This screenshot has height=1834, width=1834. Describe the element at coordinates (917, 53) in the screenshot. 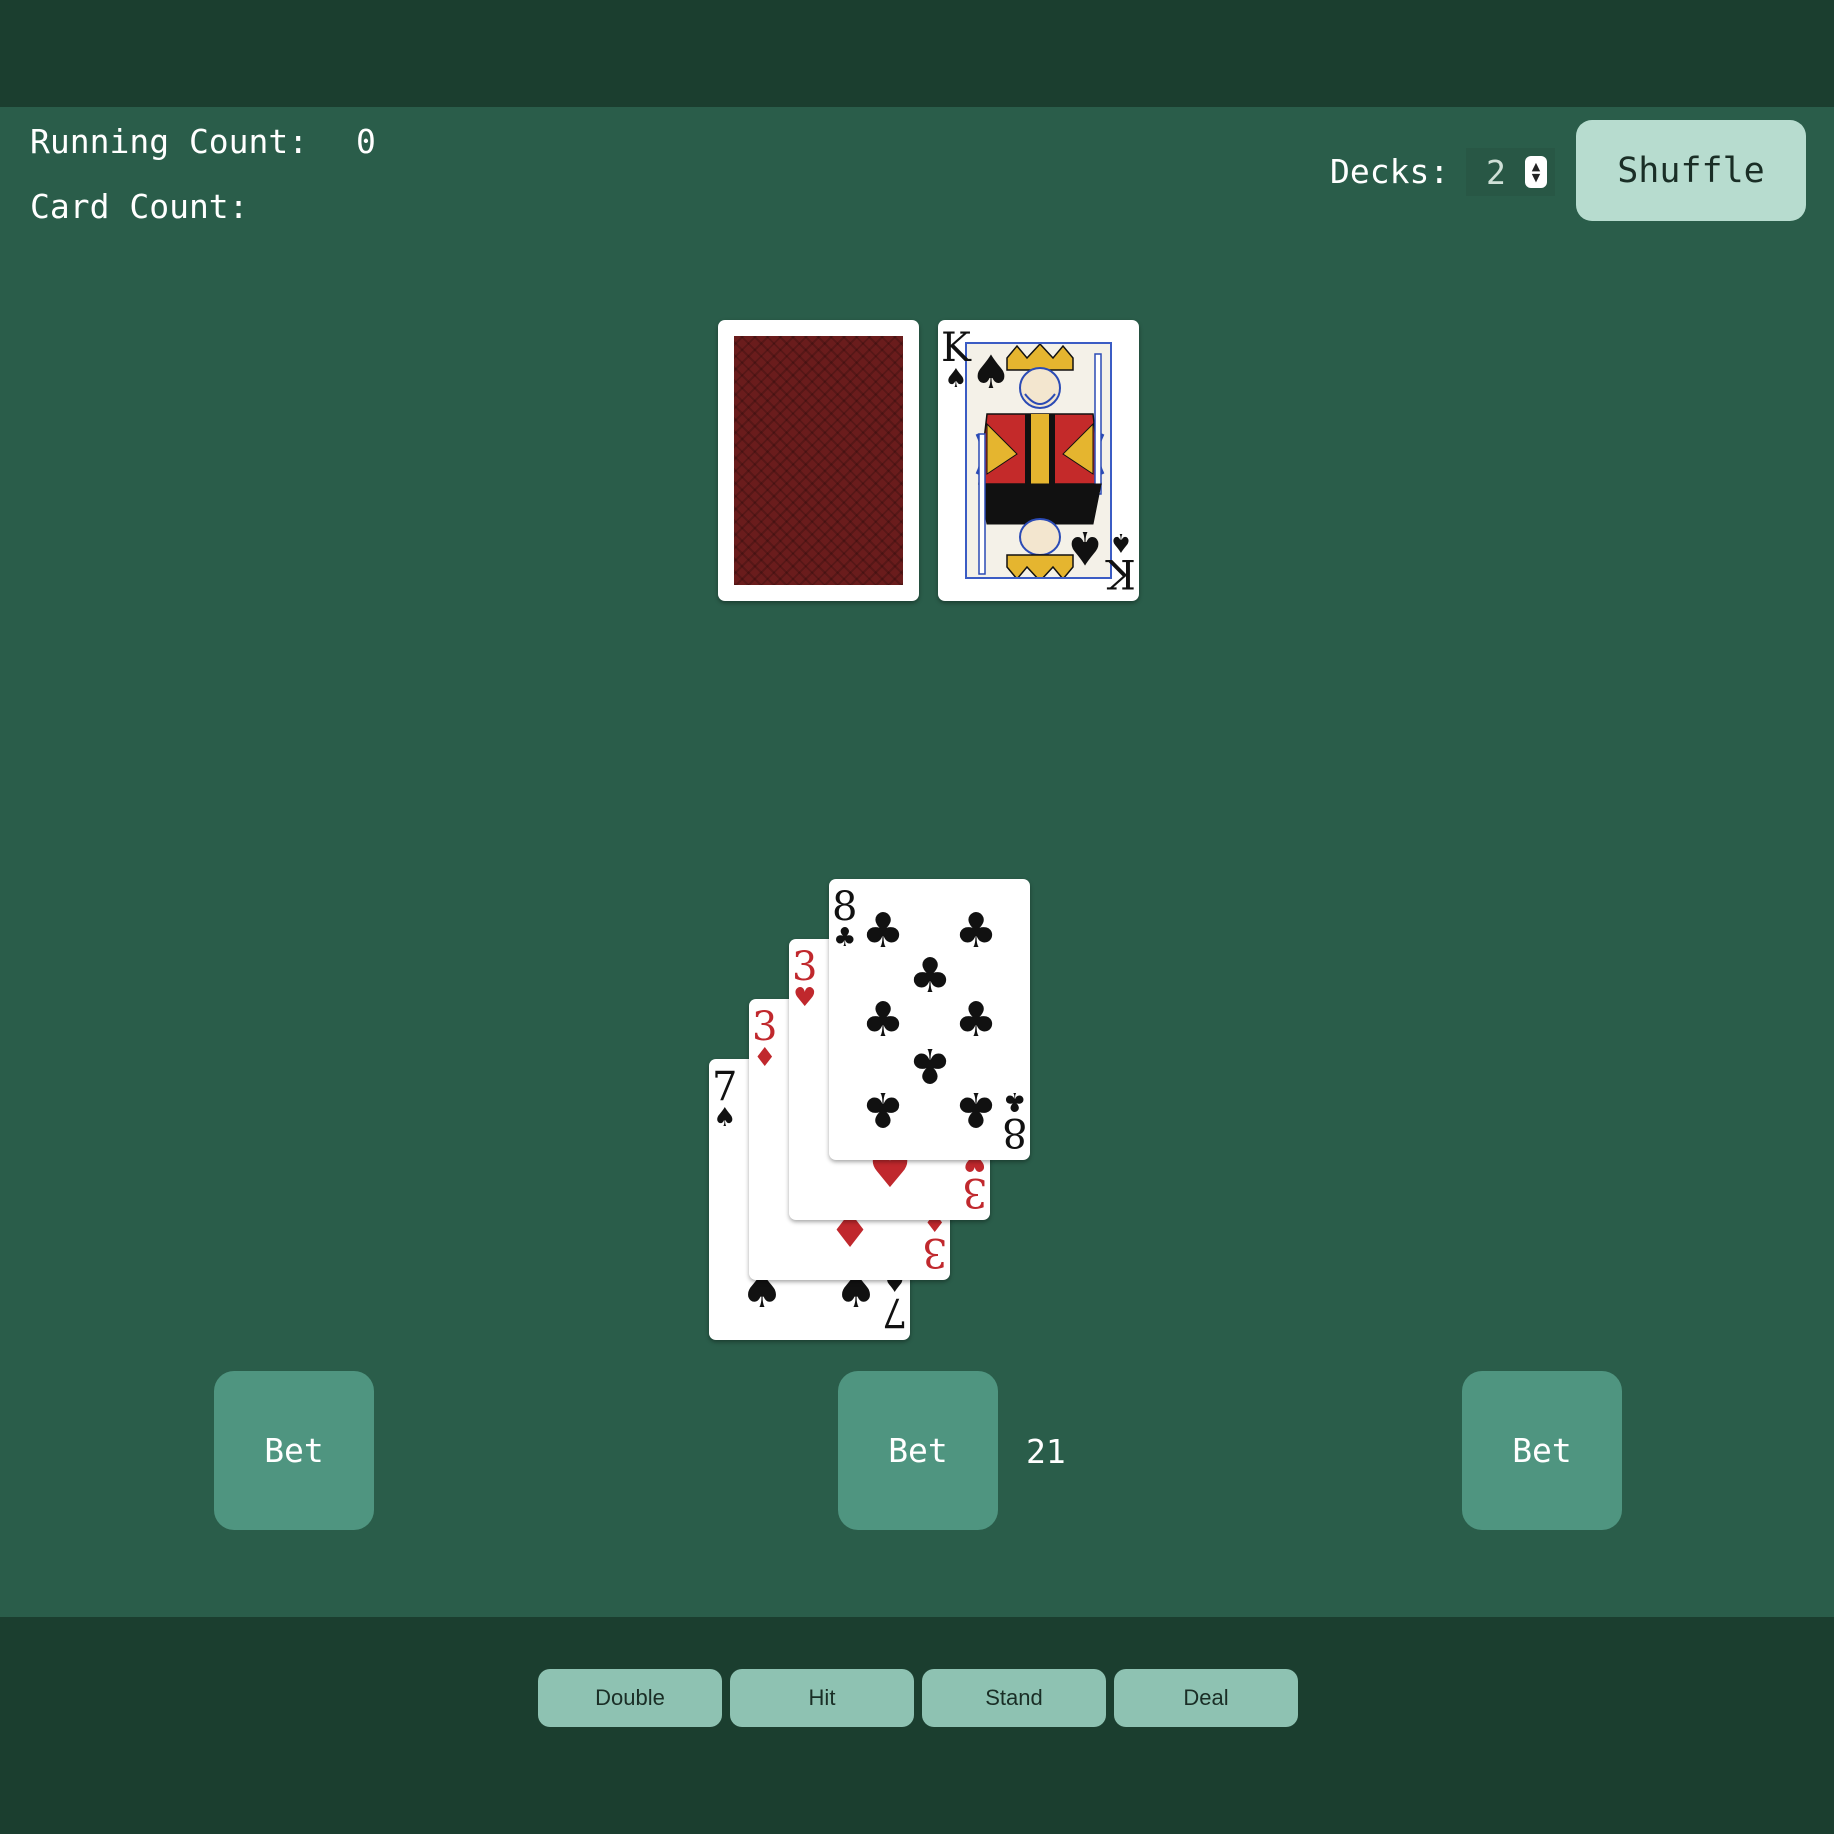

I see `top-bar` at that location.